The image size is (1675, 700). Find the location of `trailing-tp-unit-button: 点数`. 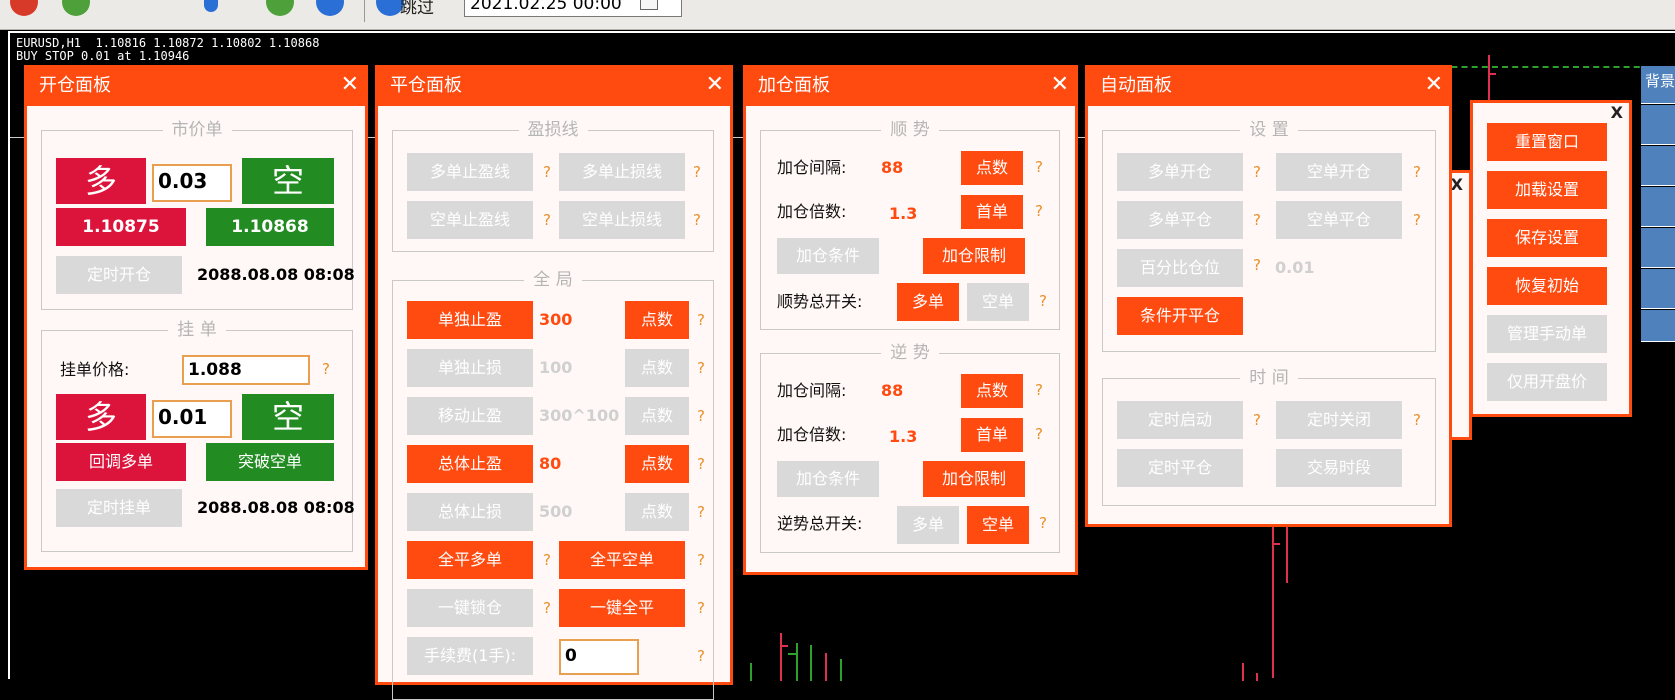

trailing-tp-unit-button: 点数 is located at coordinates (657, 416).